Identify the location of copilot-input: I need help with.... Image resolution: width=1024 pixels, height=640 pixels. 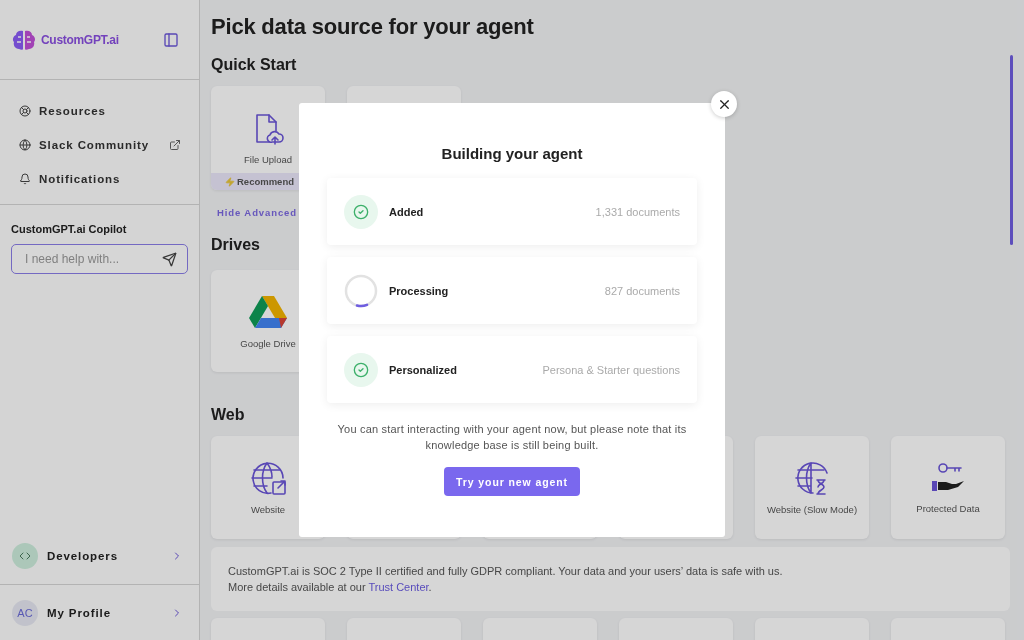
(99, 259).